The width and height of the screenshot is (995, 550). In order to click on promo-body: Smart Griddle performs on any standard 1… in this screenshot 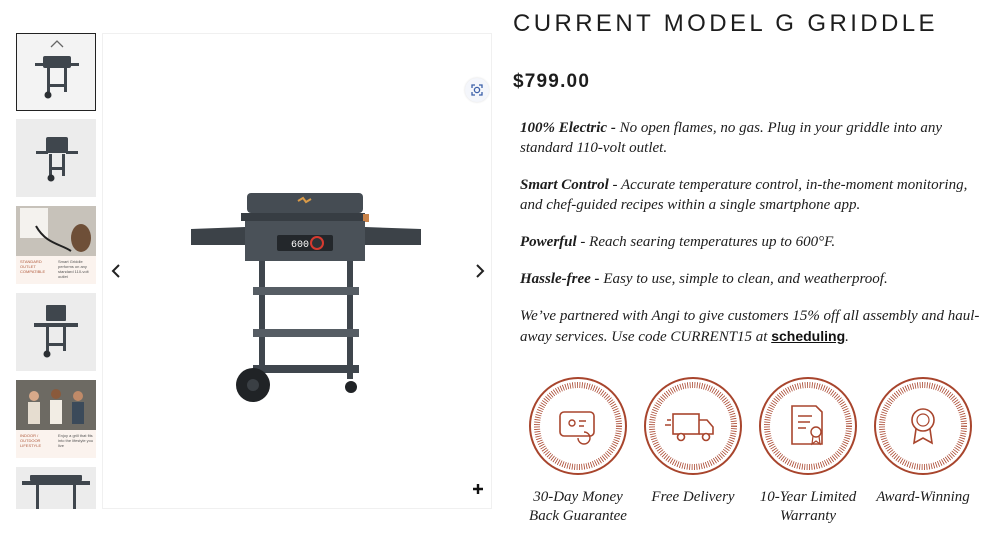, I will do `click(73, 269)`.